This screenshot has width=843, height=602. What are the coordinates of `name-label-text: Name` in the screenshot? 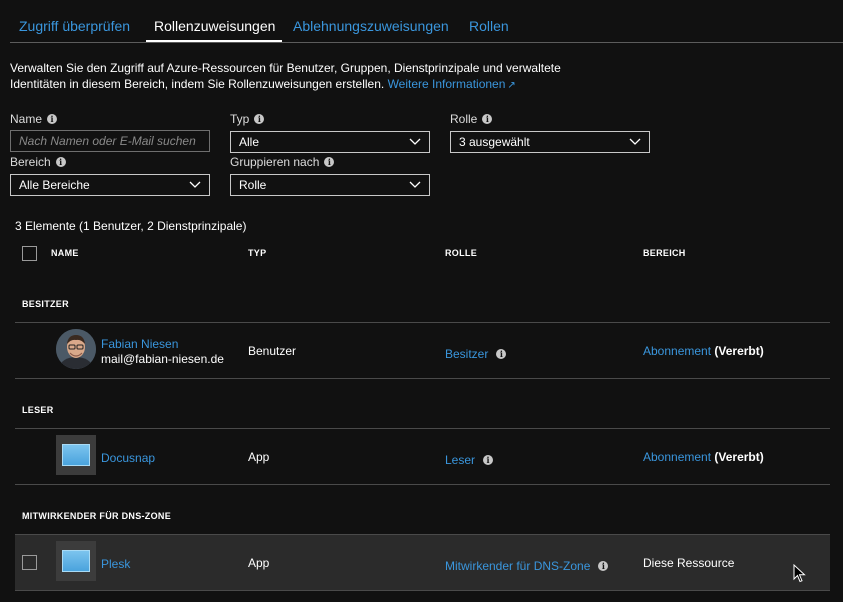 It's located at (26, 119).